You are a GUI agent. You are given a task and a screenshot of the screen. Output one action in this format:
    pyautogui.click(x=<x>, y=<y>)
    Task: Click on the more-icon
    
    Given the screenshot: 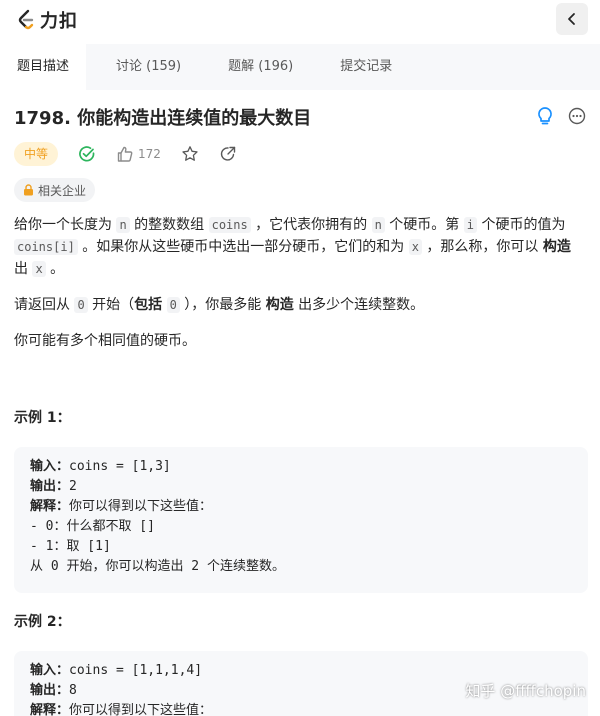 What is the action you would take?
    pyautogui.click(x=577, y=116)
    